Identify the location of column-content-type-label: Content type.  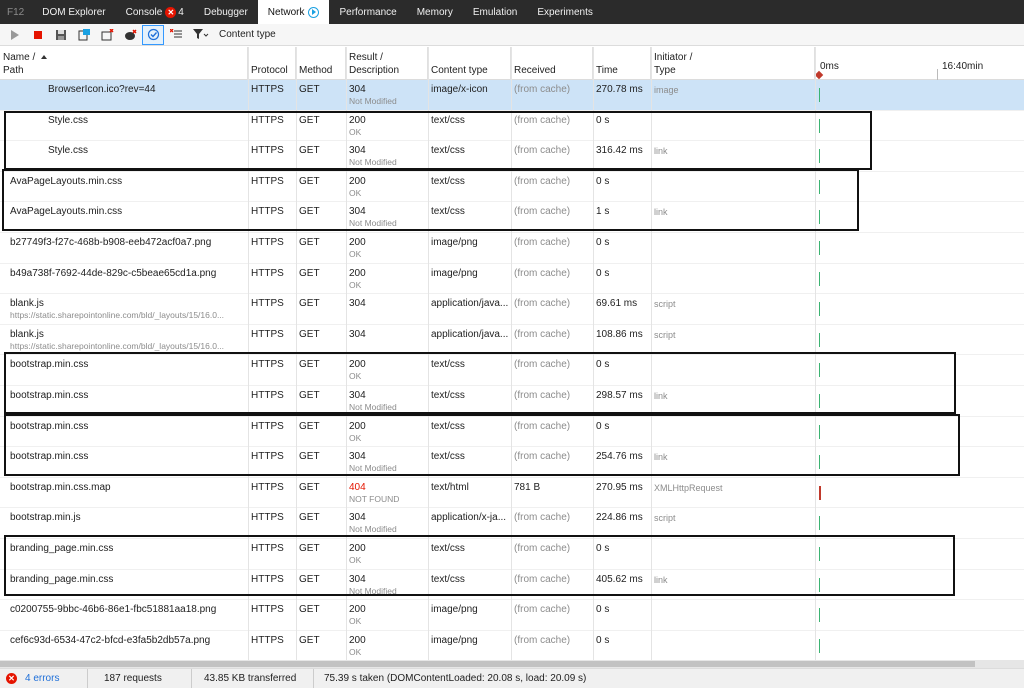
(459, 70).